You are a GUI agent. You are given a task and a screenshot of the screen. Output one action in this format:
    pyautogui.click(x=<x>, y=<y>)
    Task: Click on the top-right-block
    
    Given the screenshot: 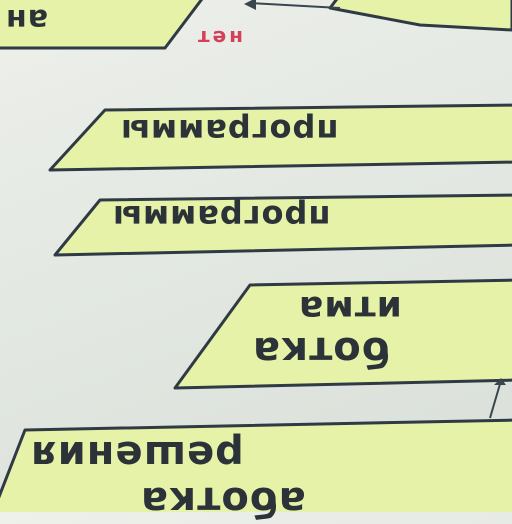 What is the action you would take?
    pyautogui.click(x=420, y=16)
    